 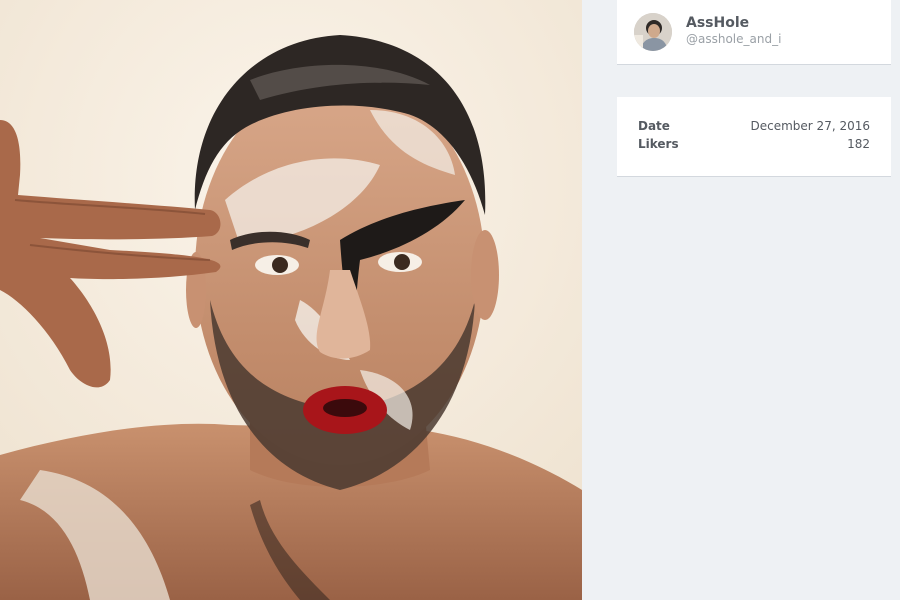 What do you see at coordinates (717, 23) in the screenshot?
I see `profile-name: AssHole` at bounding box center [717, 23].